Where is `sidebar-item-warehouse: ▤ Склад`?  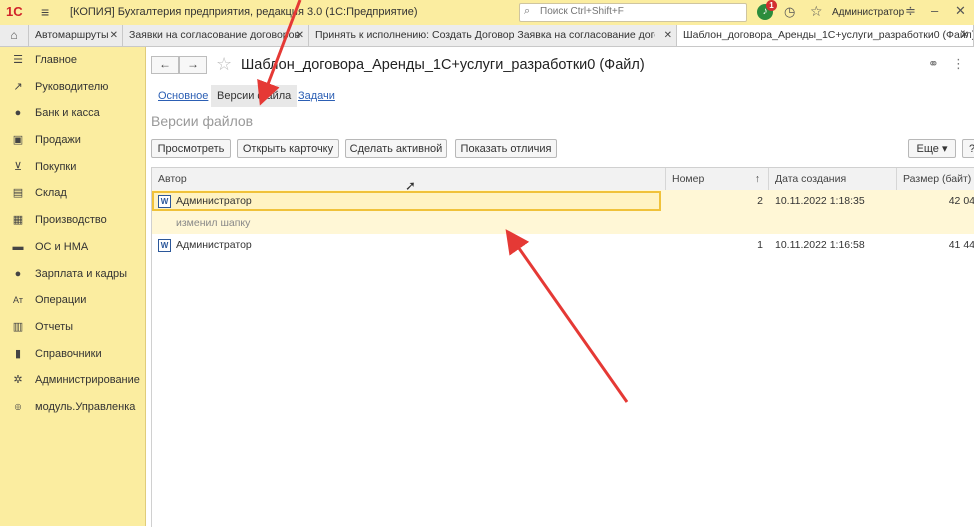
sidebar-item-warehouse: ▤ Склад is located at coordinates (72, 193).